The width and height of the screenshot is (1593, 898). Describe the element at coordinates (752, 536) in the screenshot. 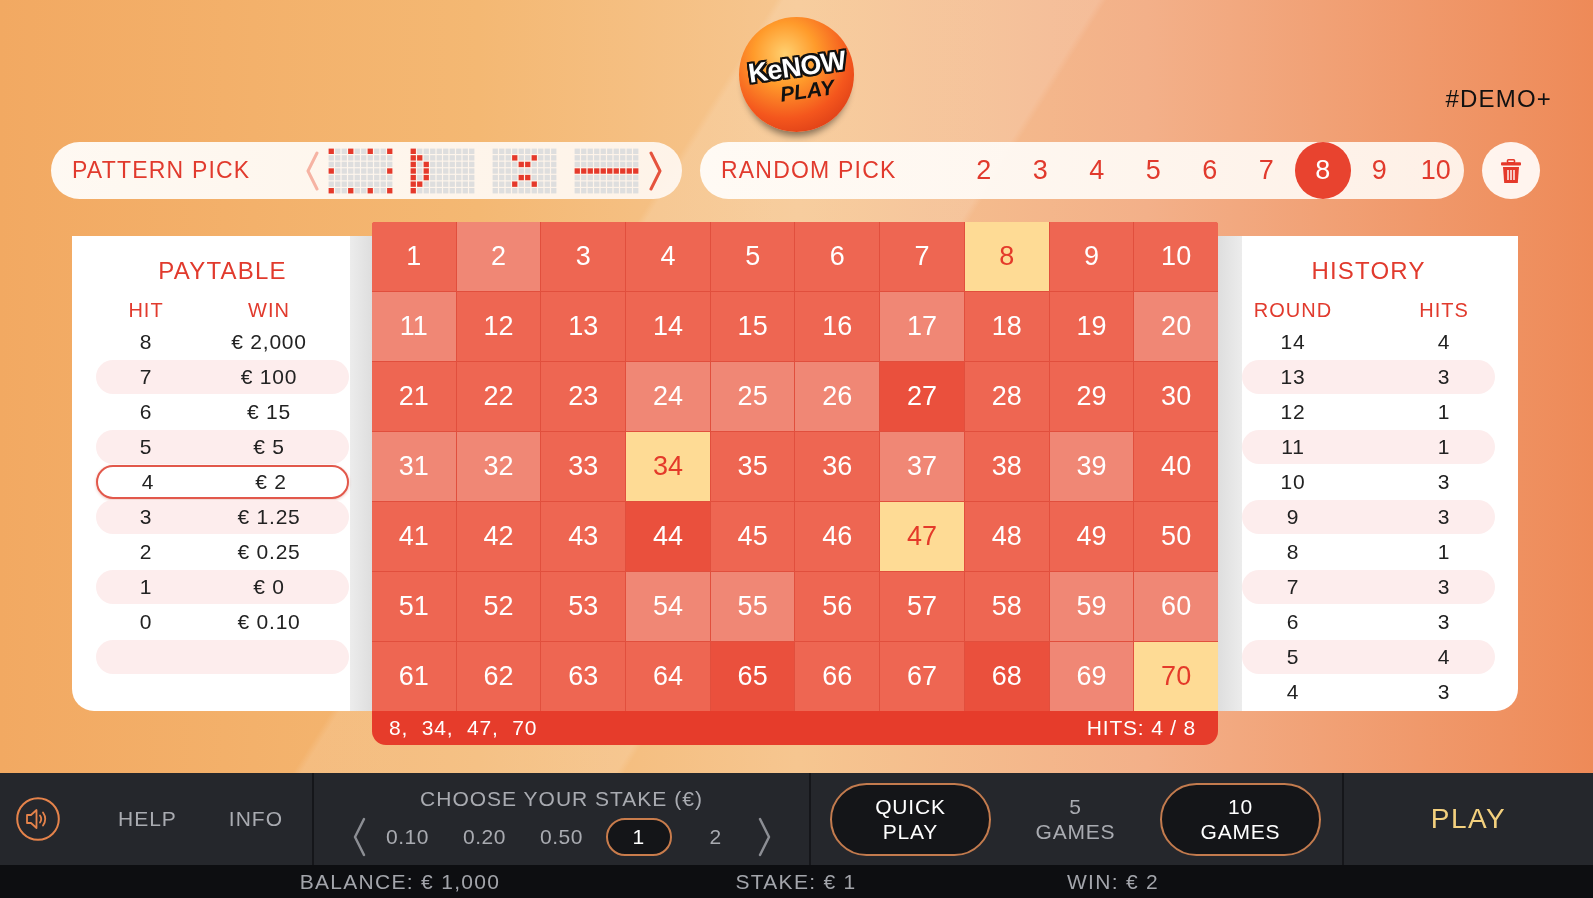

I see `number-cell: 45` at that location.